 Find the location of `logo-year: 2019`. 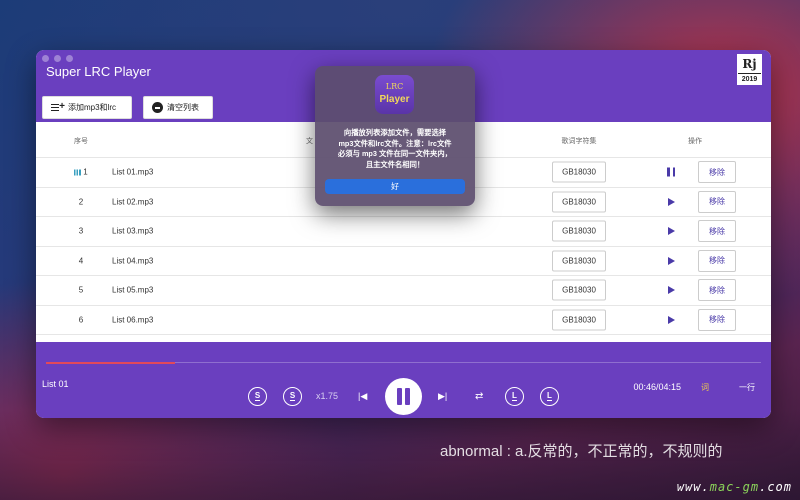

logo-year: 2019 is located at coordinates (749, 79).